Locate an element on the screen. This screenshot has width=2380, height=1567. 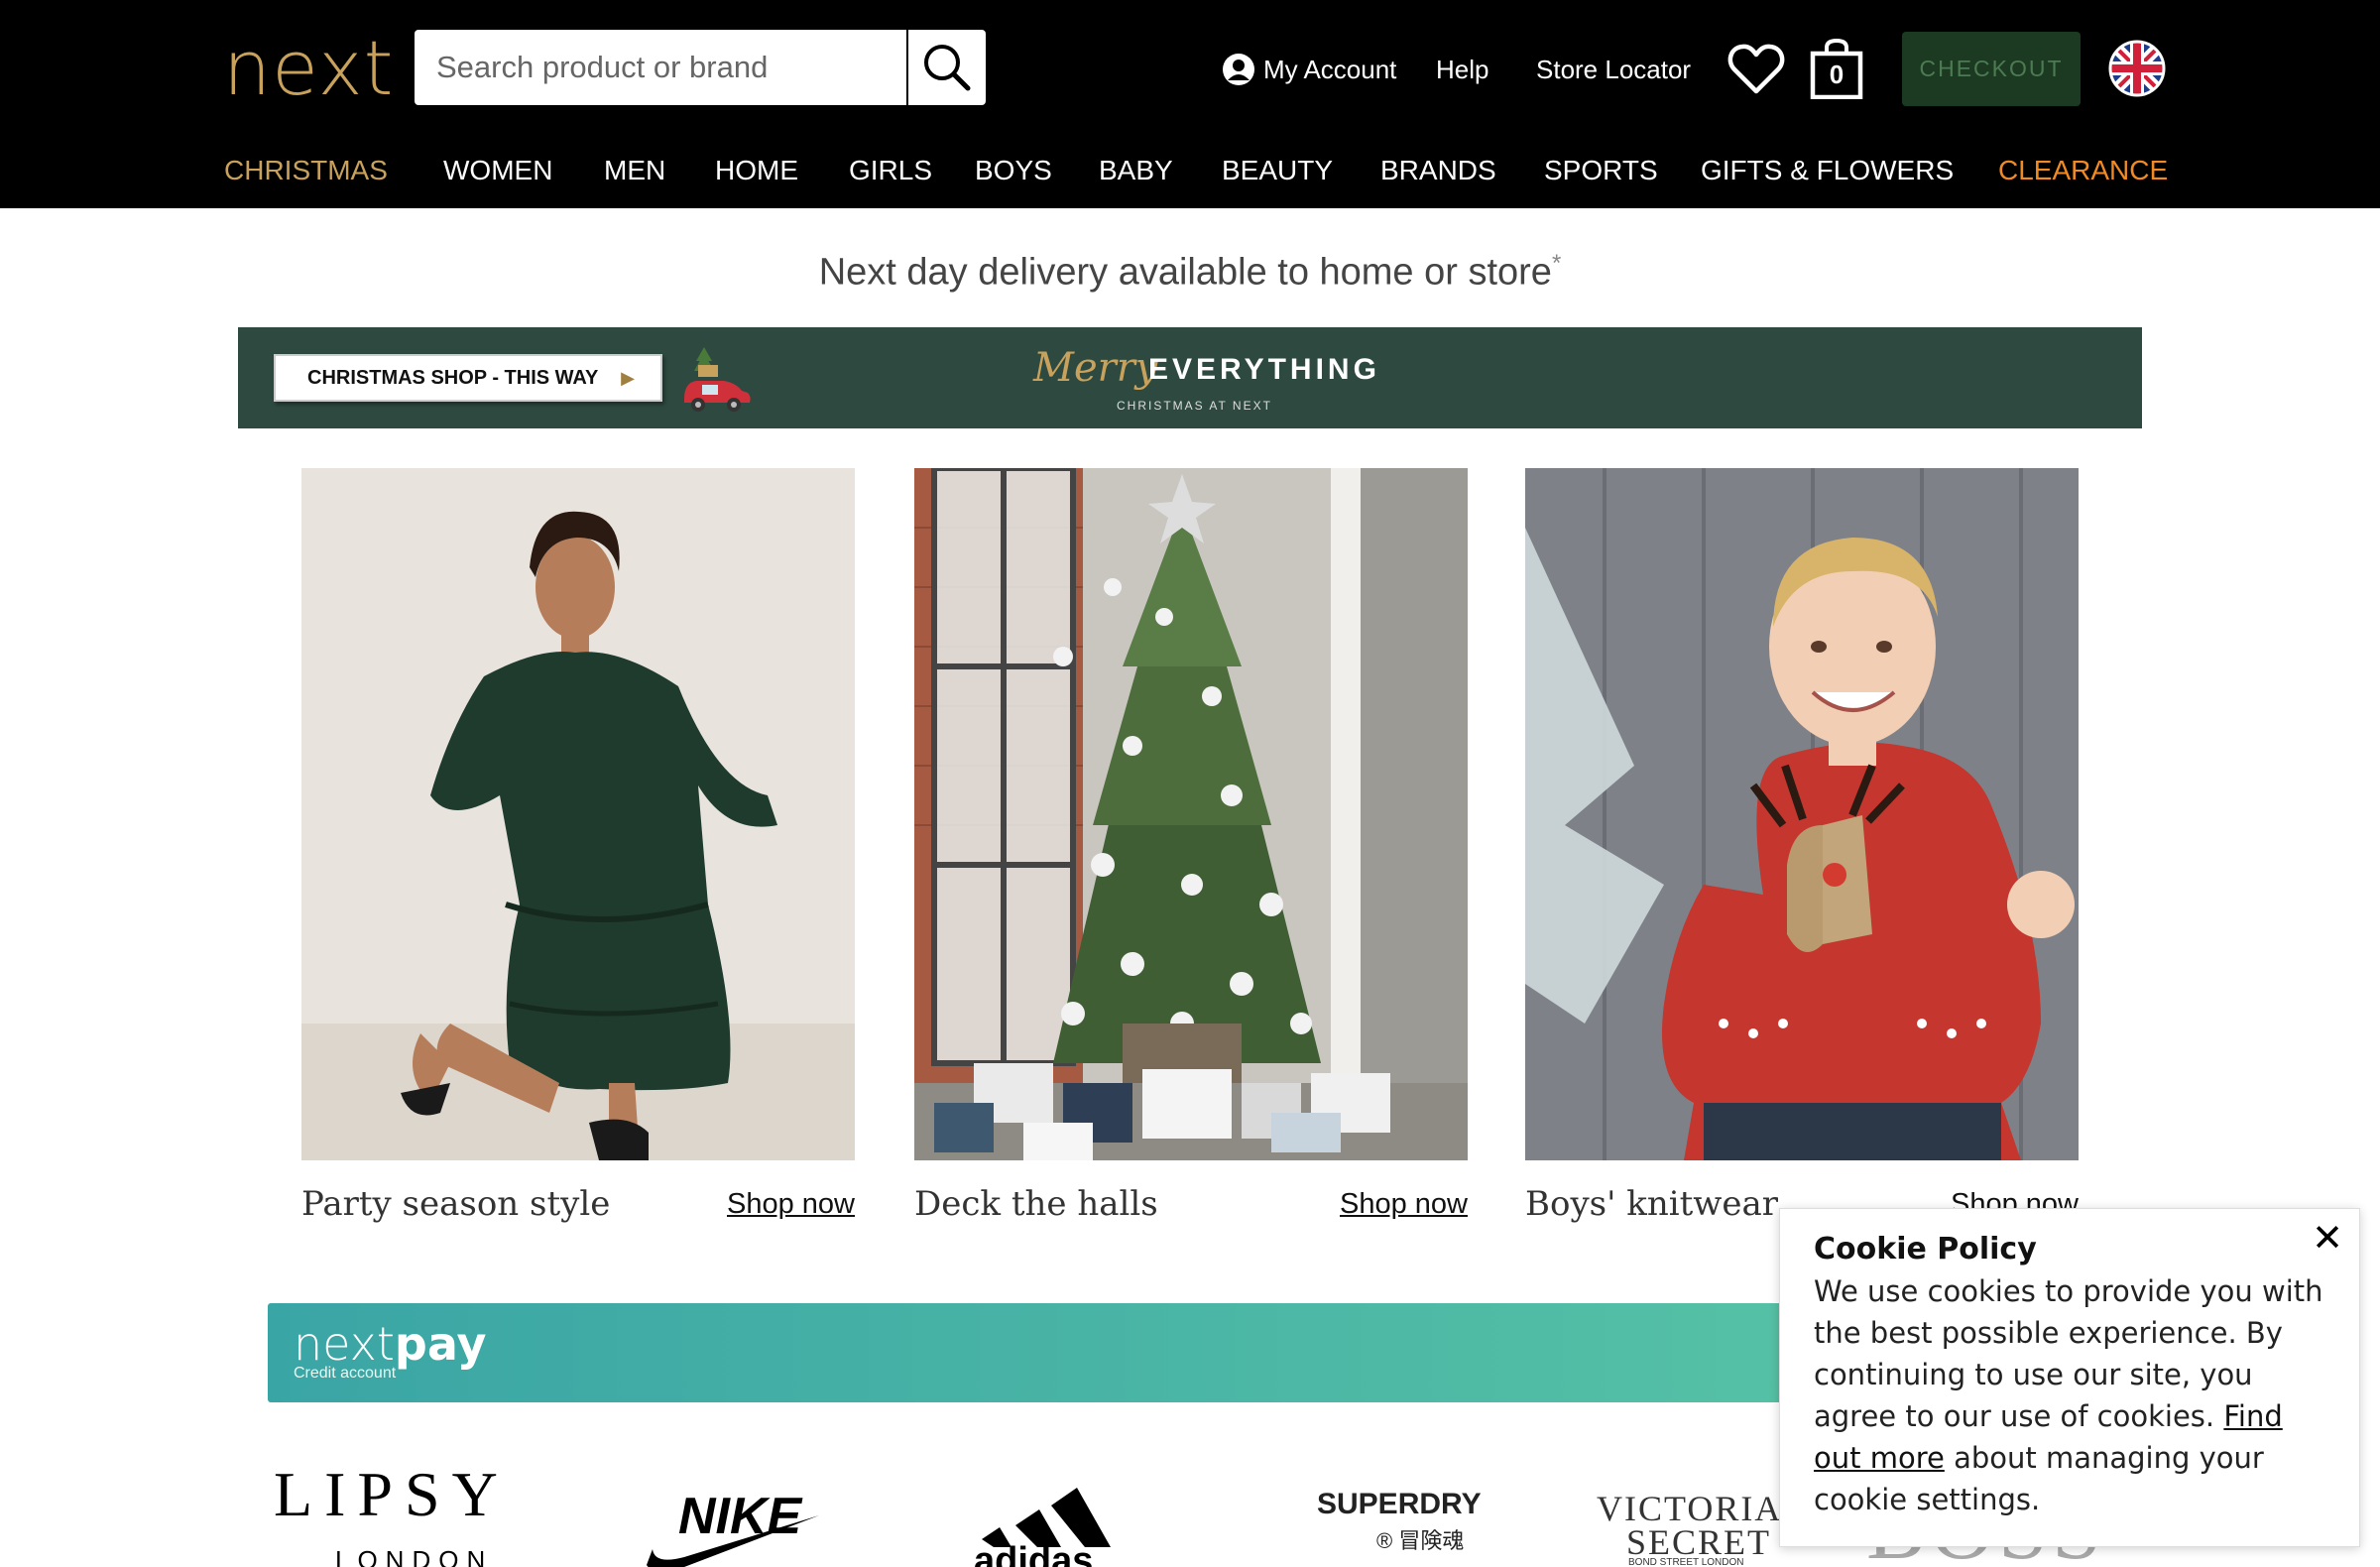
christmas-at-next-text: CHRISTMAS AT NEXT is located at coordinates (1194, 406).